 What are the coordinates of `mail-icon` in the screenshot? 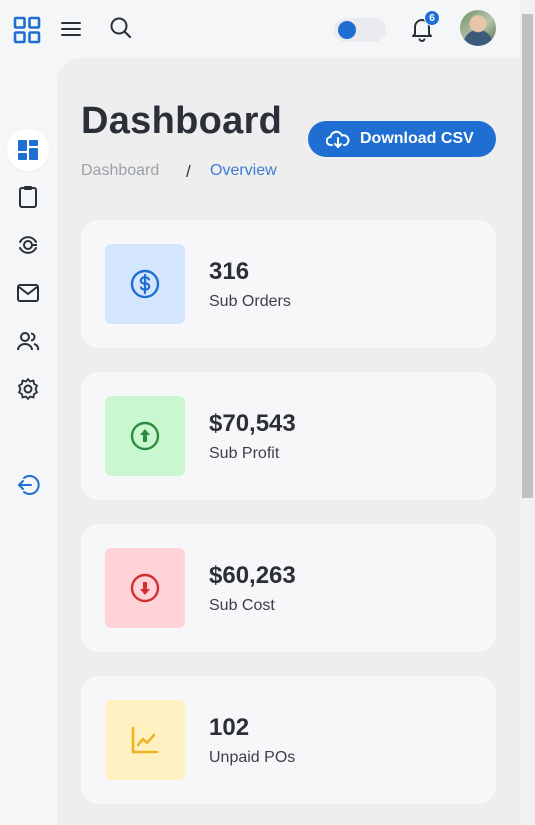 It's located at (28, 293).